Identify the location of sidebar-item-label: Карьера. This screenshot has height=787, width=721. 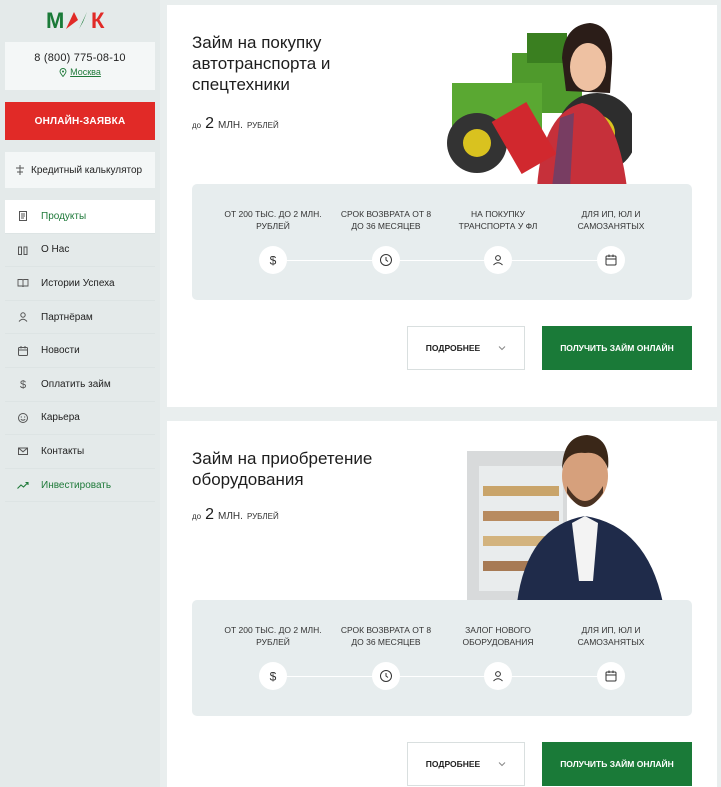
(60, 418).